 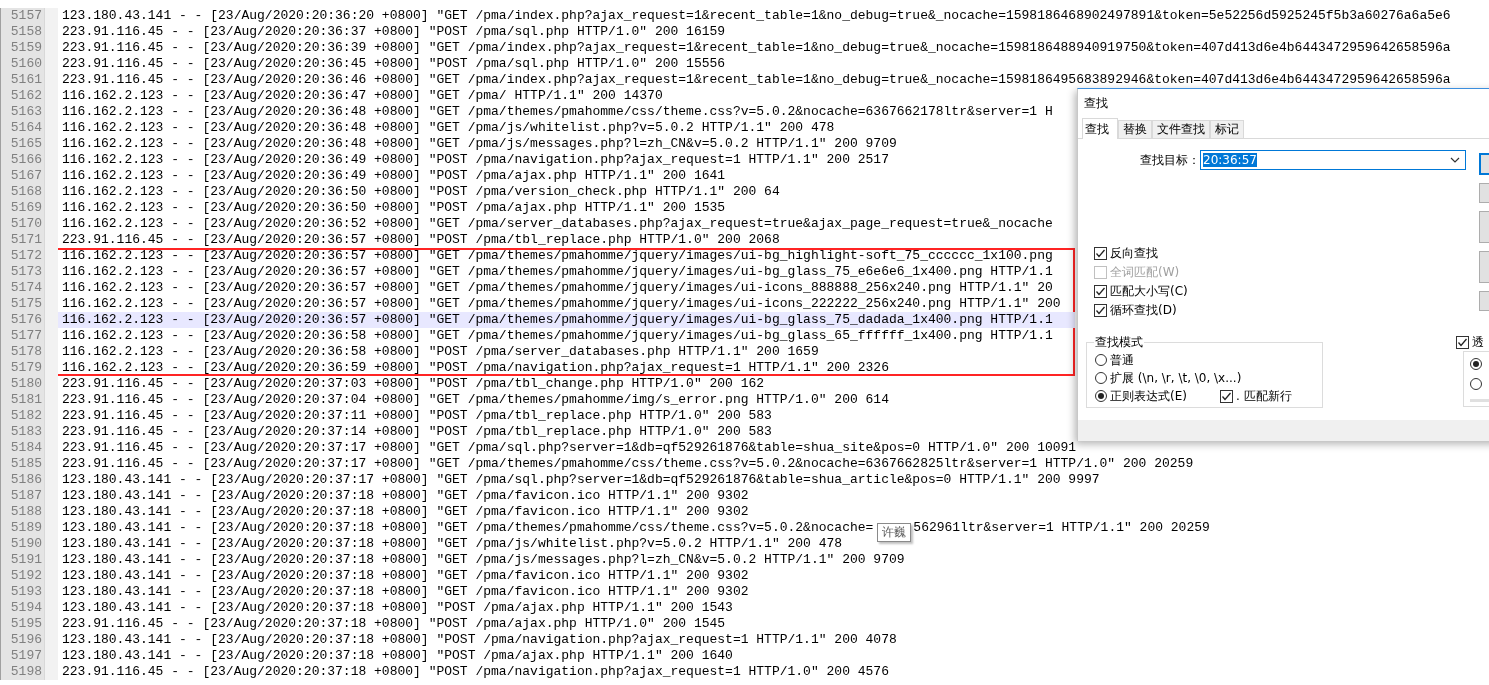 What do you see at coordinates (1333, 160) in the screenshot?
I see `search-combo-box: 20:36:57` at bounding box center [1333, 160].